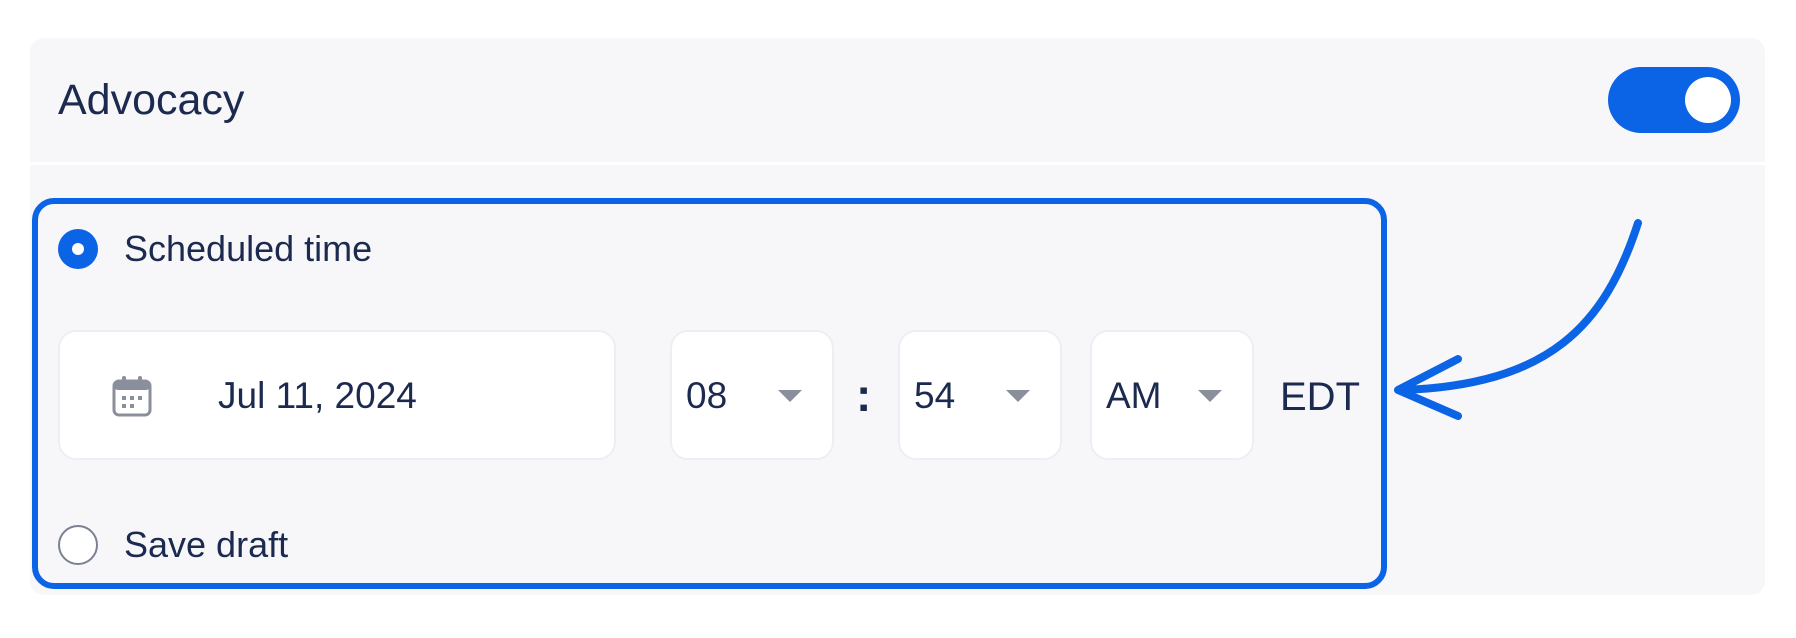 The height and width of the screenshot is (638, 1796). What do you see at coordinates (935, 395) in the screenshot?
I see `minute-value: 54` at bounding box center [935, 395].